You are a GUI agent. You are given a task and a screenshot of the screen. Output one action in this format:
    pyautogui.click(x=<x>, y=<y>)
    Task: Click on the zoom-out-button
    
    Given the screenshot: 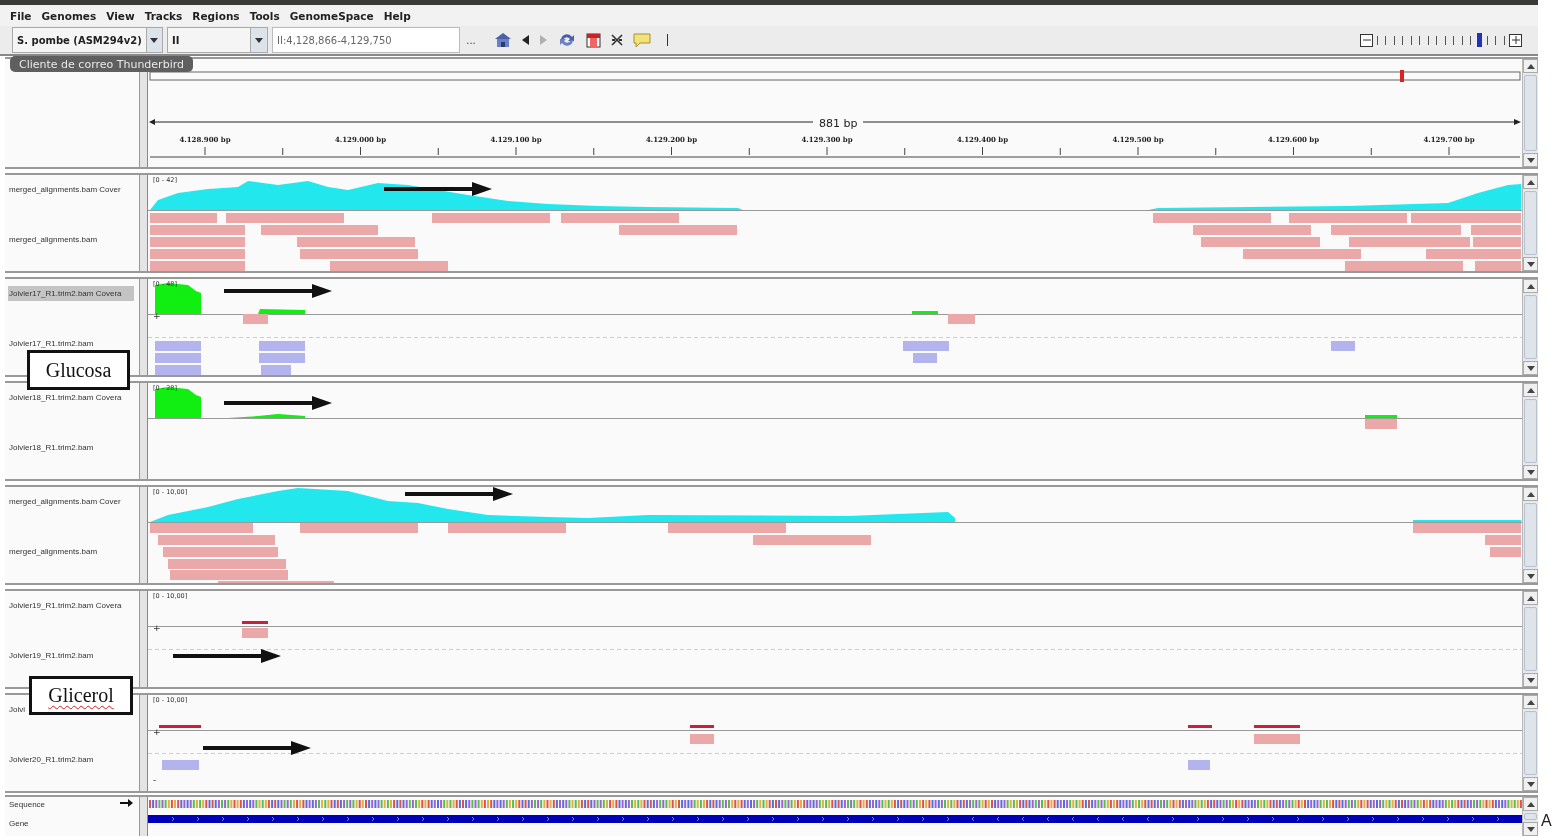 What is the action you would take?
    pyautogui.click(x=1366, y=40)
    